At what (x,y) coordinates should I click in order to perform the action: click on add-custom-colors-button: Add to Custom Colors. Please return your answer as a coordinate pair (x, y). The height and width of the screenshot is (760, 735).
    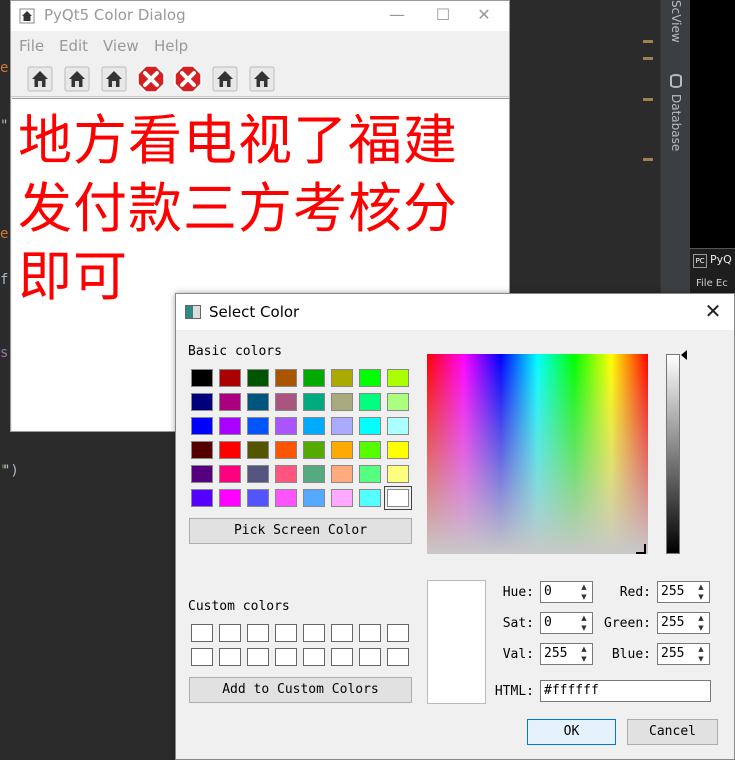
    Looking at the image, I should click on (300, 690).